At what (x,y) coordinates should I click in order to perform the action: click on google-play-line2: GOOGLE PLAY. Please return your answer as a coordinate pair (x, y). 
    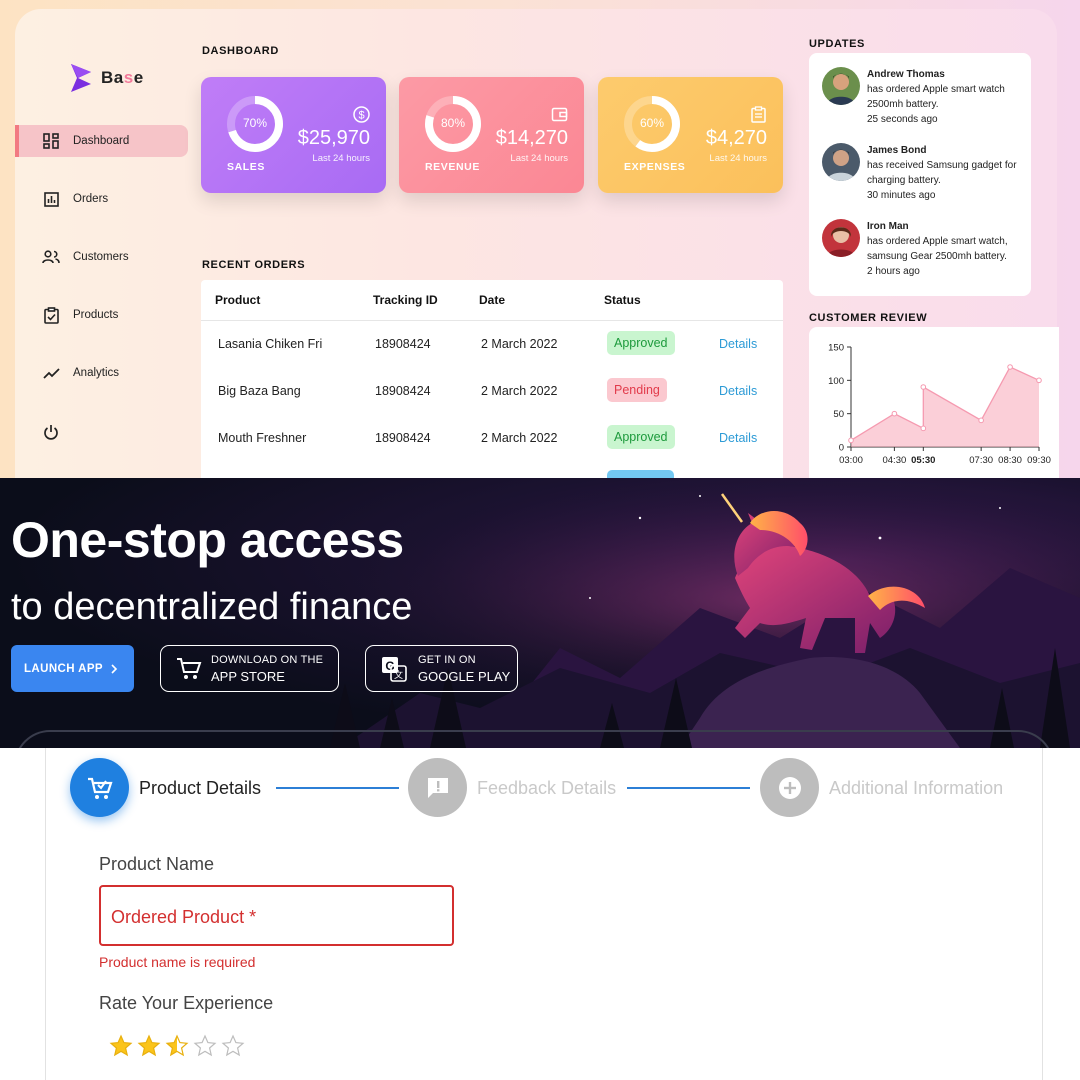
    Looking at the image, I should click on (464, 676).